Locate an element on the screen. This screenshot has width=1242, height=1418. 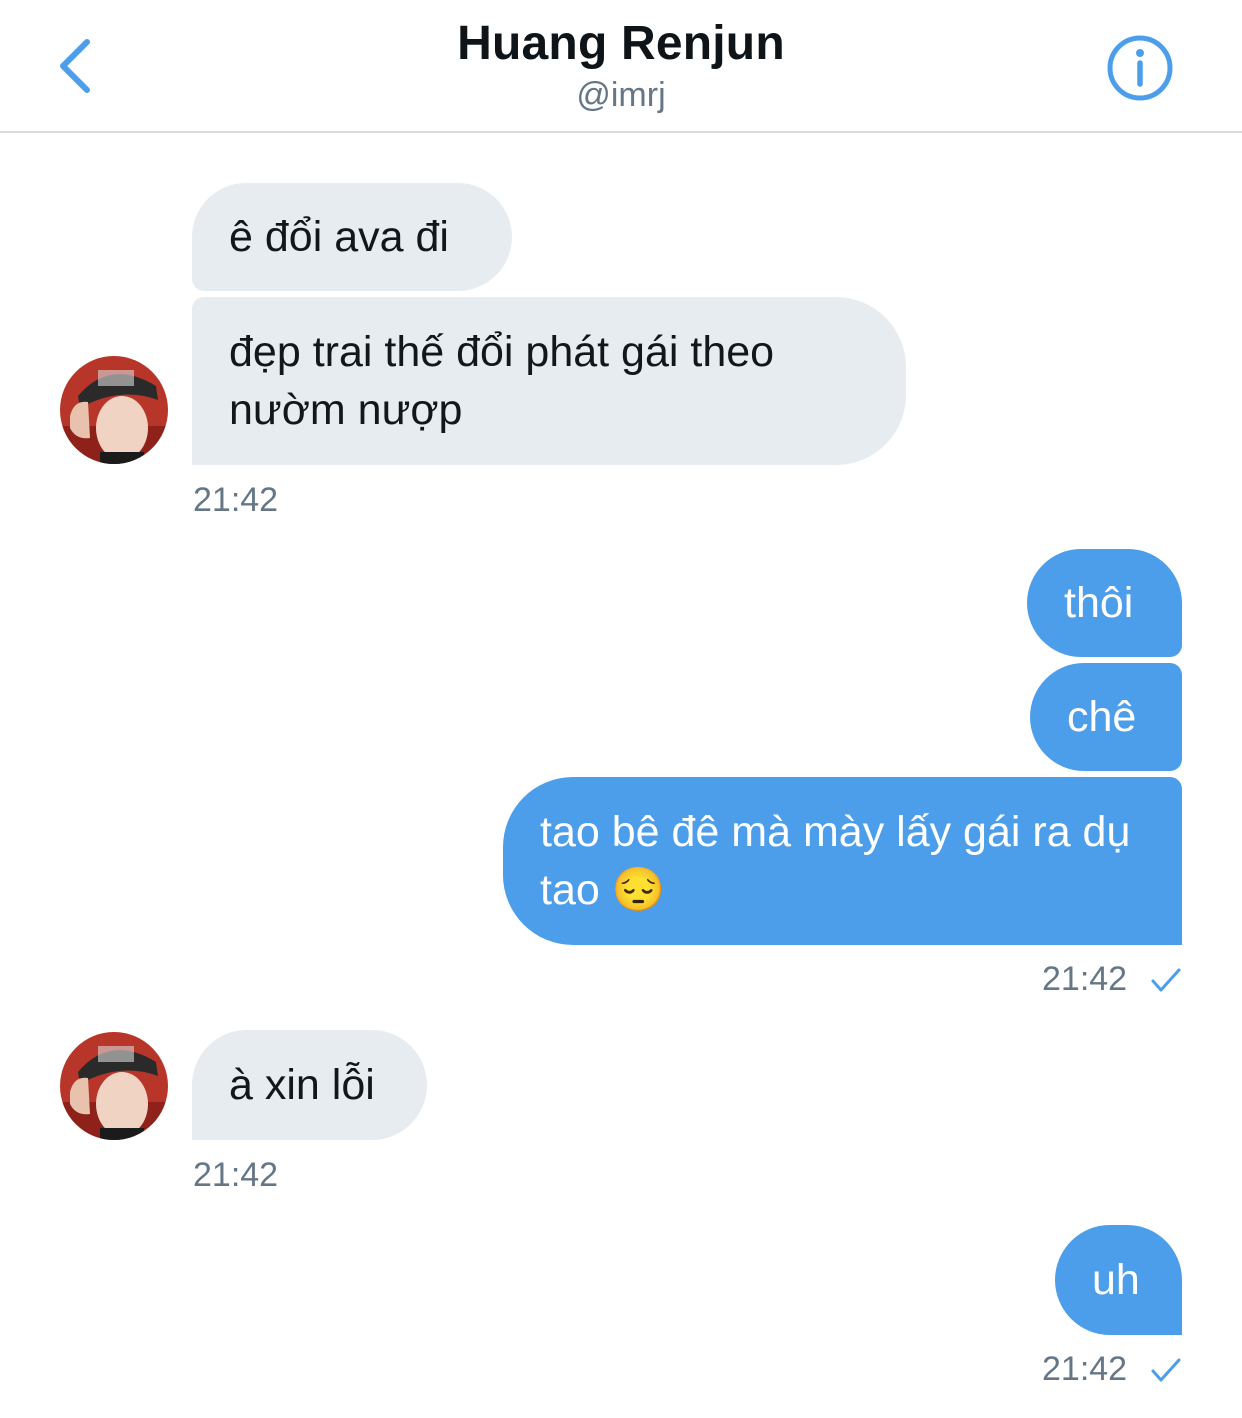
message-bubble-outgoing: tao bê đê mà mày lấy gái ra dụ tao 😔 is located at coordinates (842, 861).